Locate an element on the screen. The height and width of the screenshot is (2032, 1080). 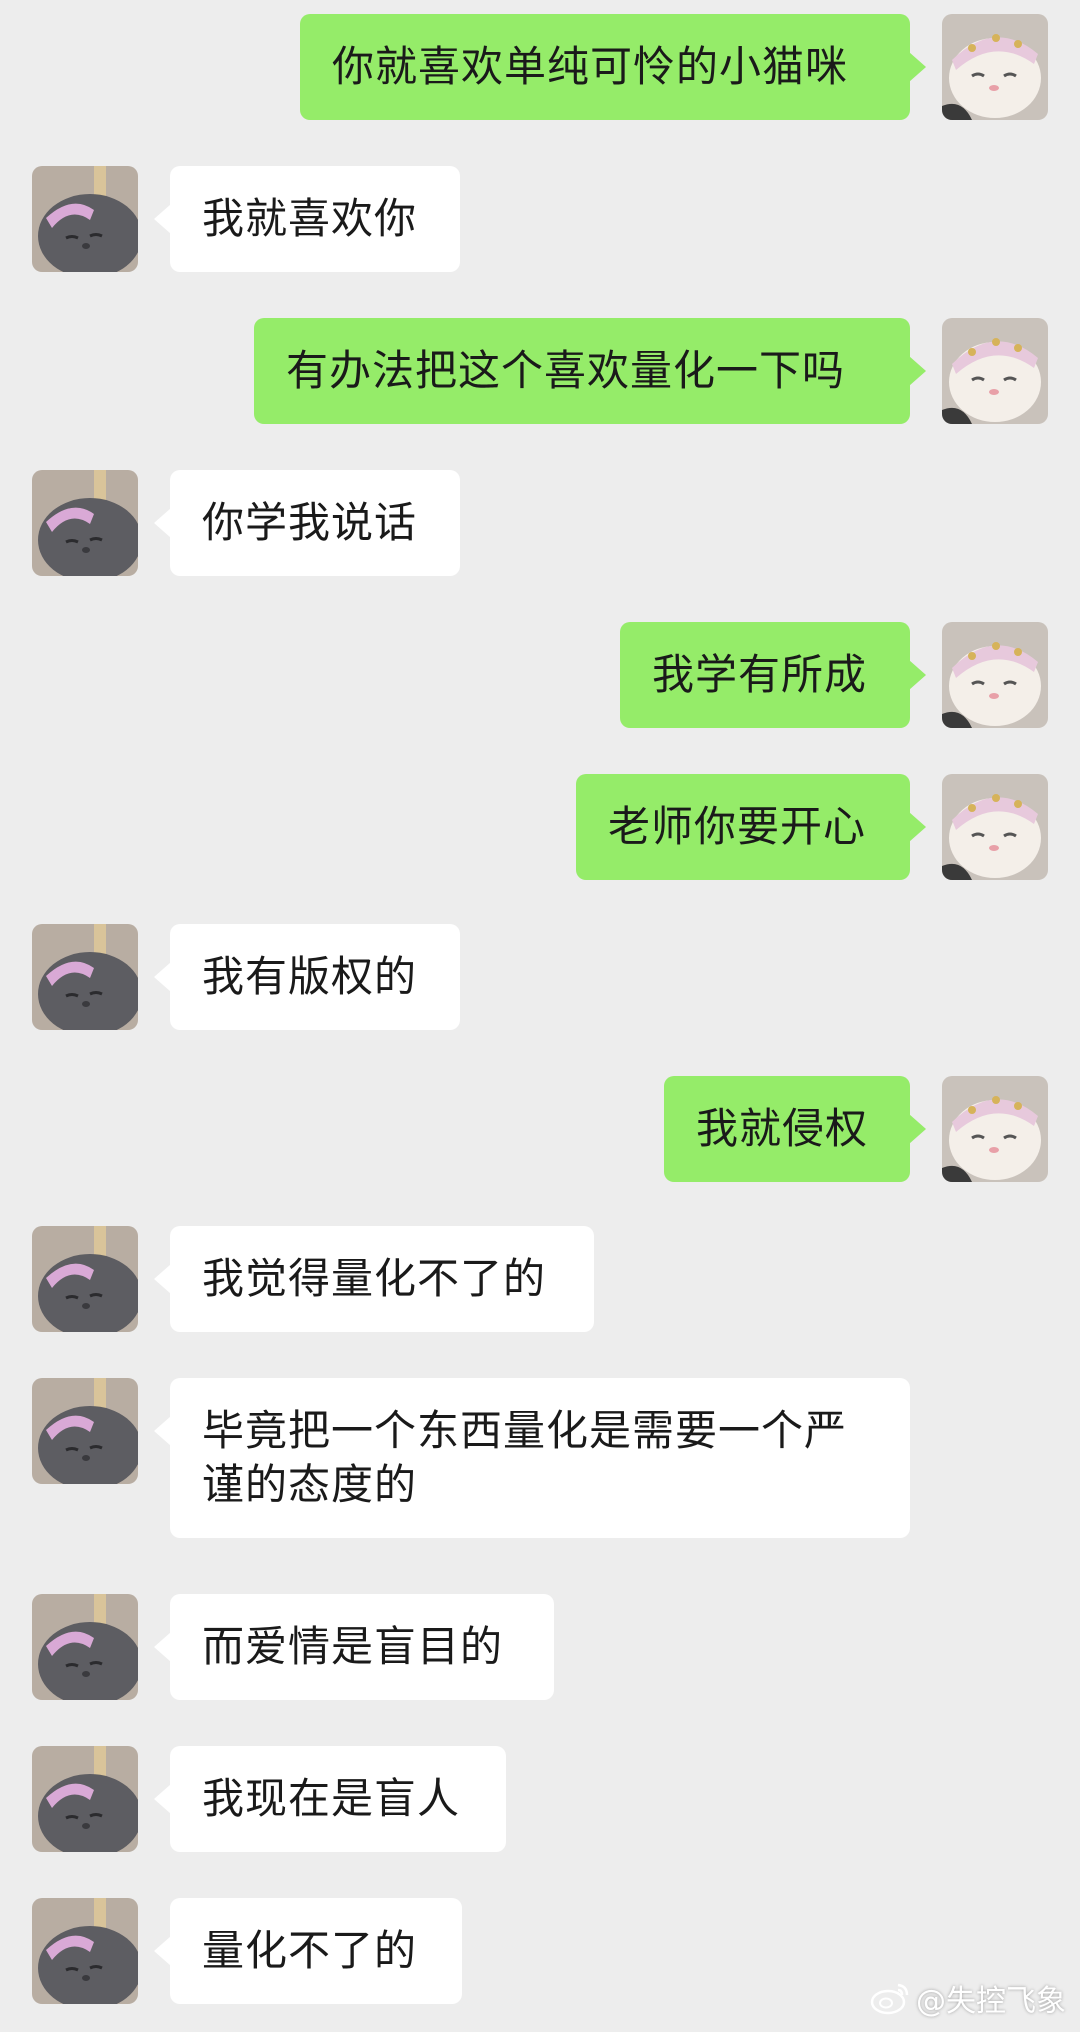
message-text: 我有版权的 is located at coordinates (310, 976).